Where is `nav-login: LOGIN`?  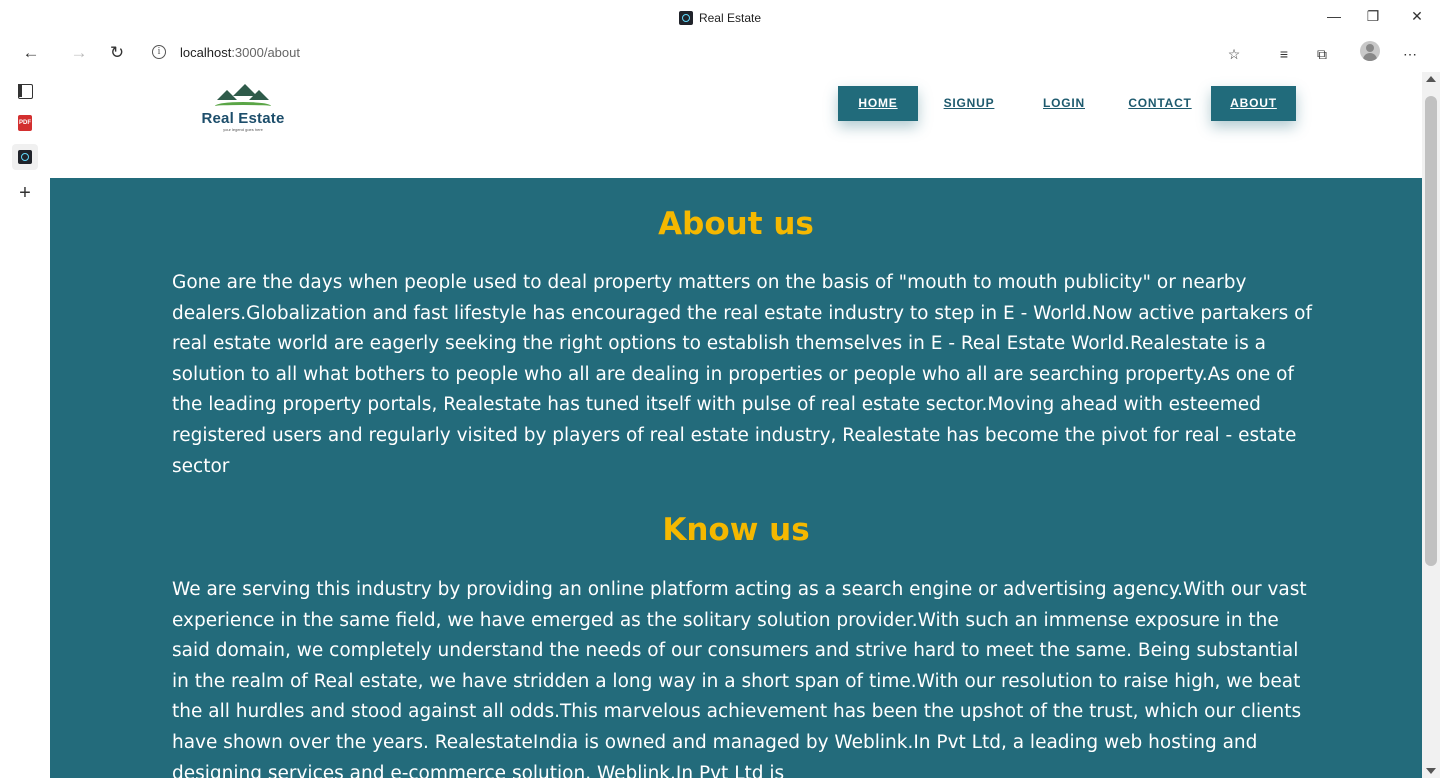 nav-login: LOGIN is located at coordinates (1064, 103).